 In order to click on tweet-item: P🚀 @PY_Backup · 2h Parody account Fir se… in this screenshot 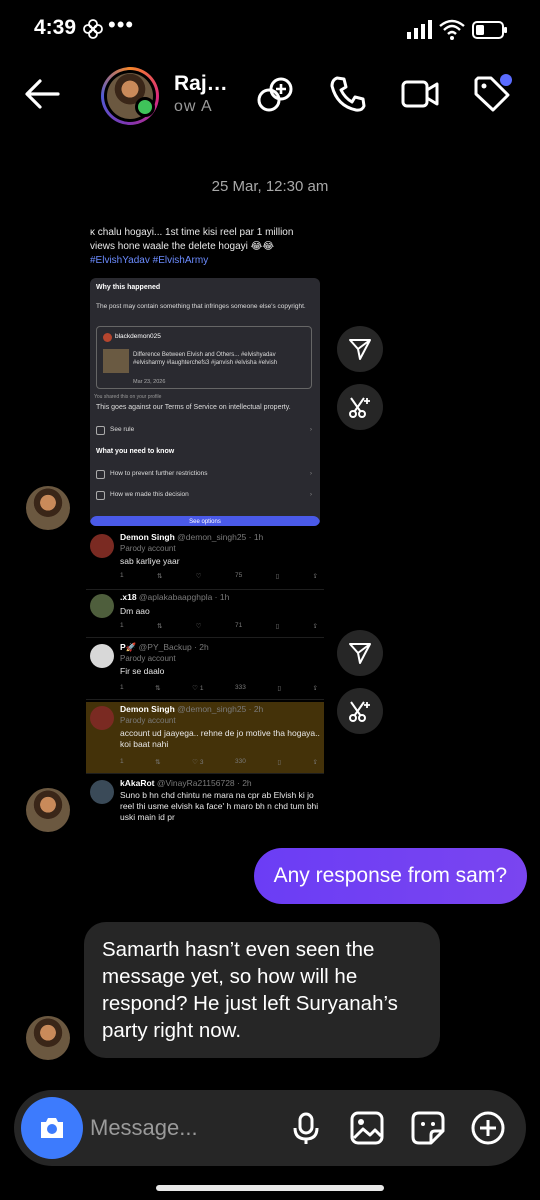, I will do `click(205, 670)`.